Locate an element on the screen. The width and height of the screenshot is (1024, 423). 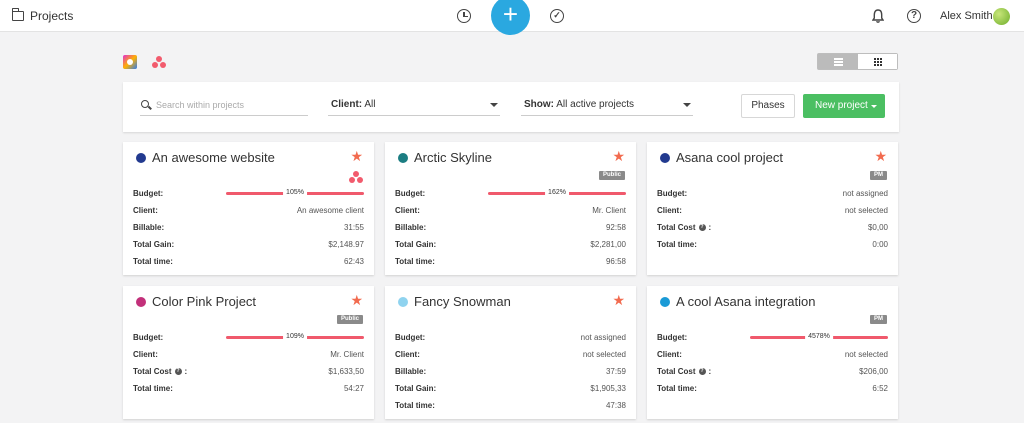
project-header: Arctic Skyline is located at coordinates (445, 157).